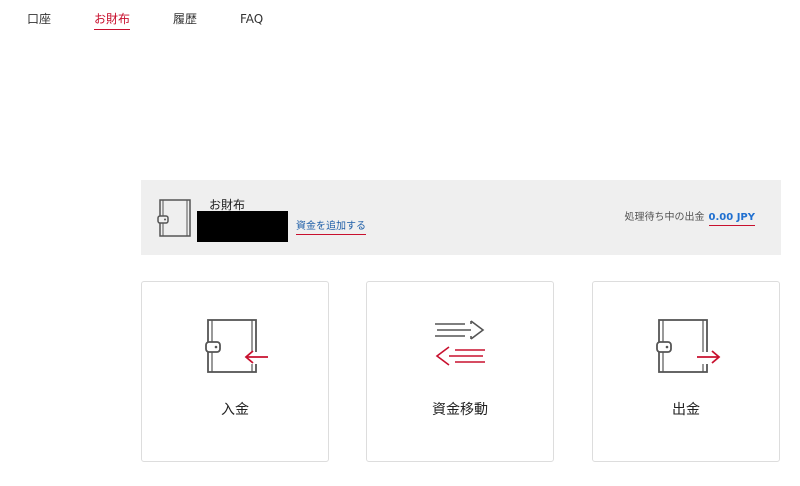 The height and width of the screenshot is (486, 800). I want to click on add-funds-label: 資金を追加する, so click(331, 226).